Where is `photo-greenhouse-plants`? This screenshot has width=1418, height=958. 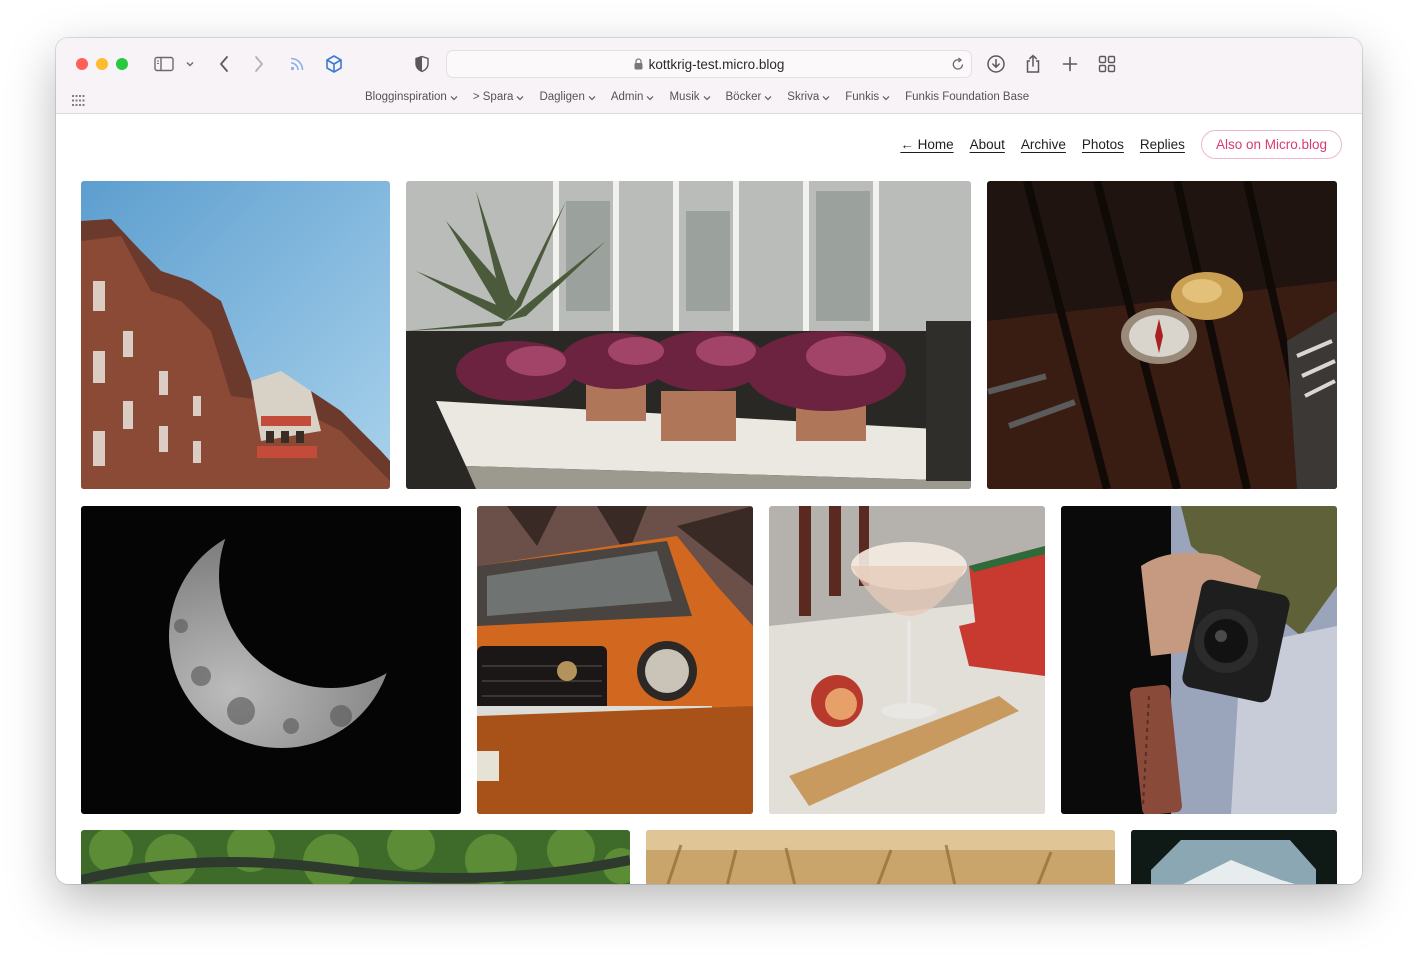 photo-greenhouse-plants is located at coordinates (688, 335).